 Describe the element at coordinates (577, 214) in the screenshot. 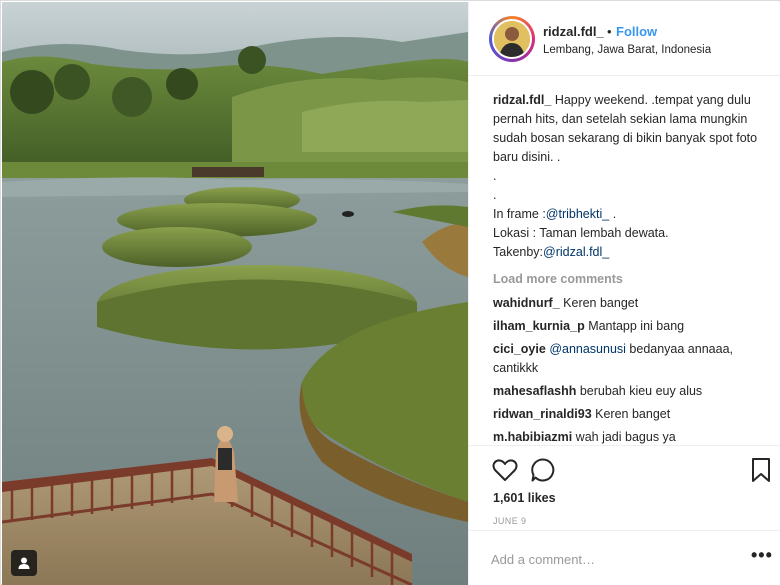

I see `mention-link: @tribhekti_` at that location.